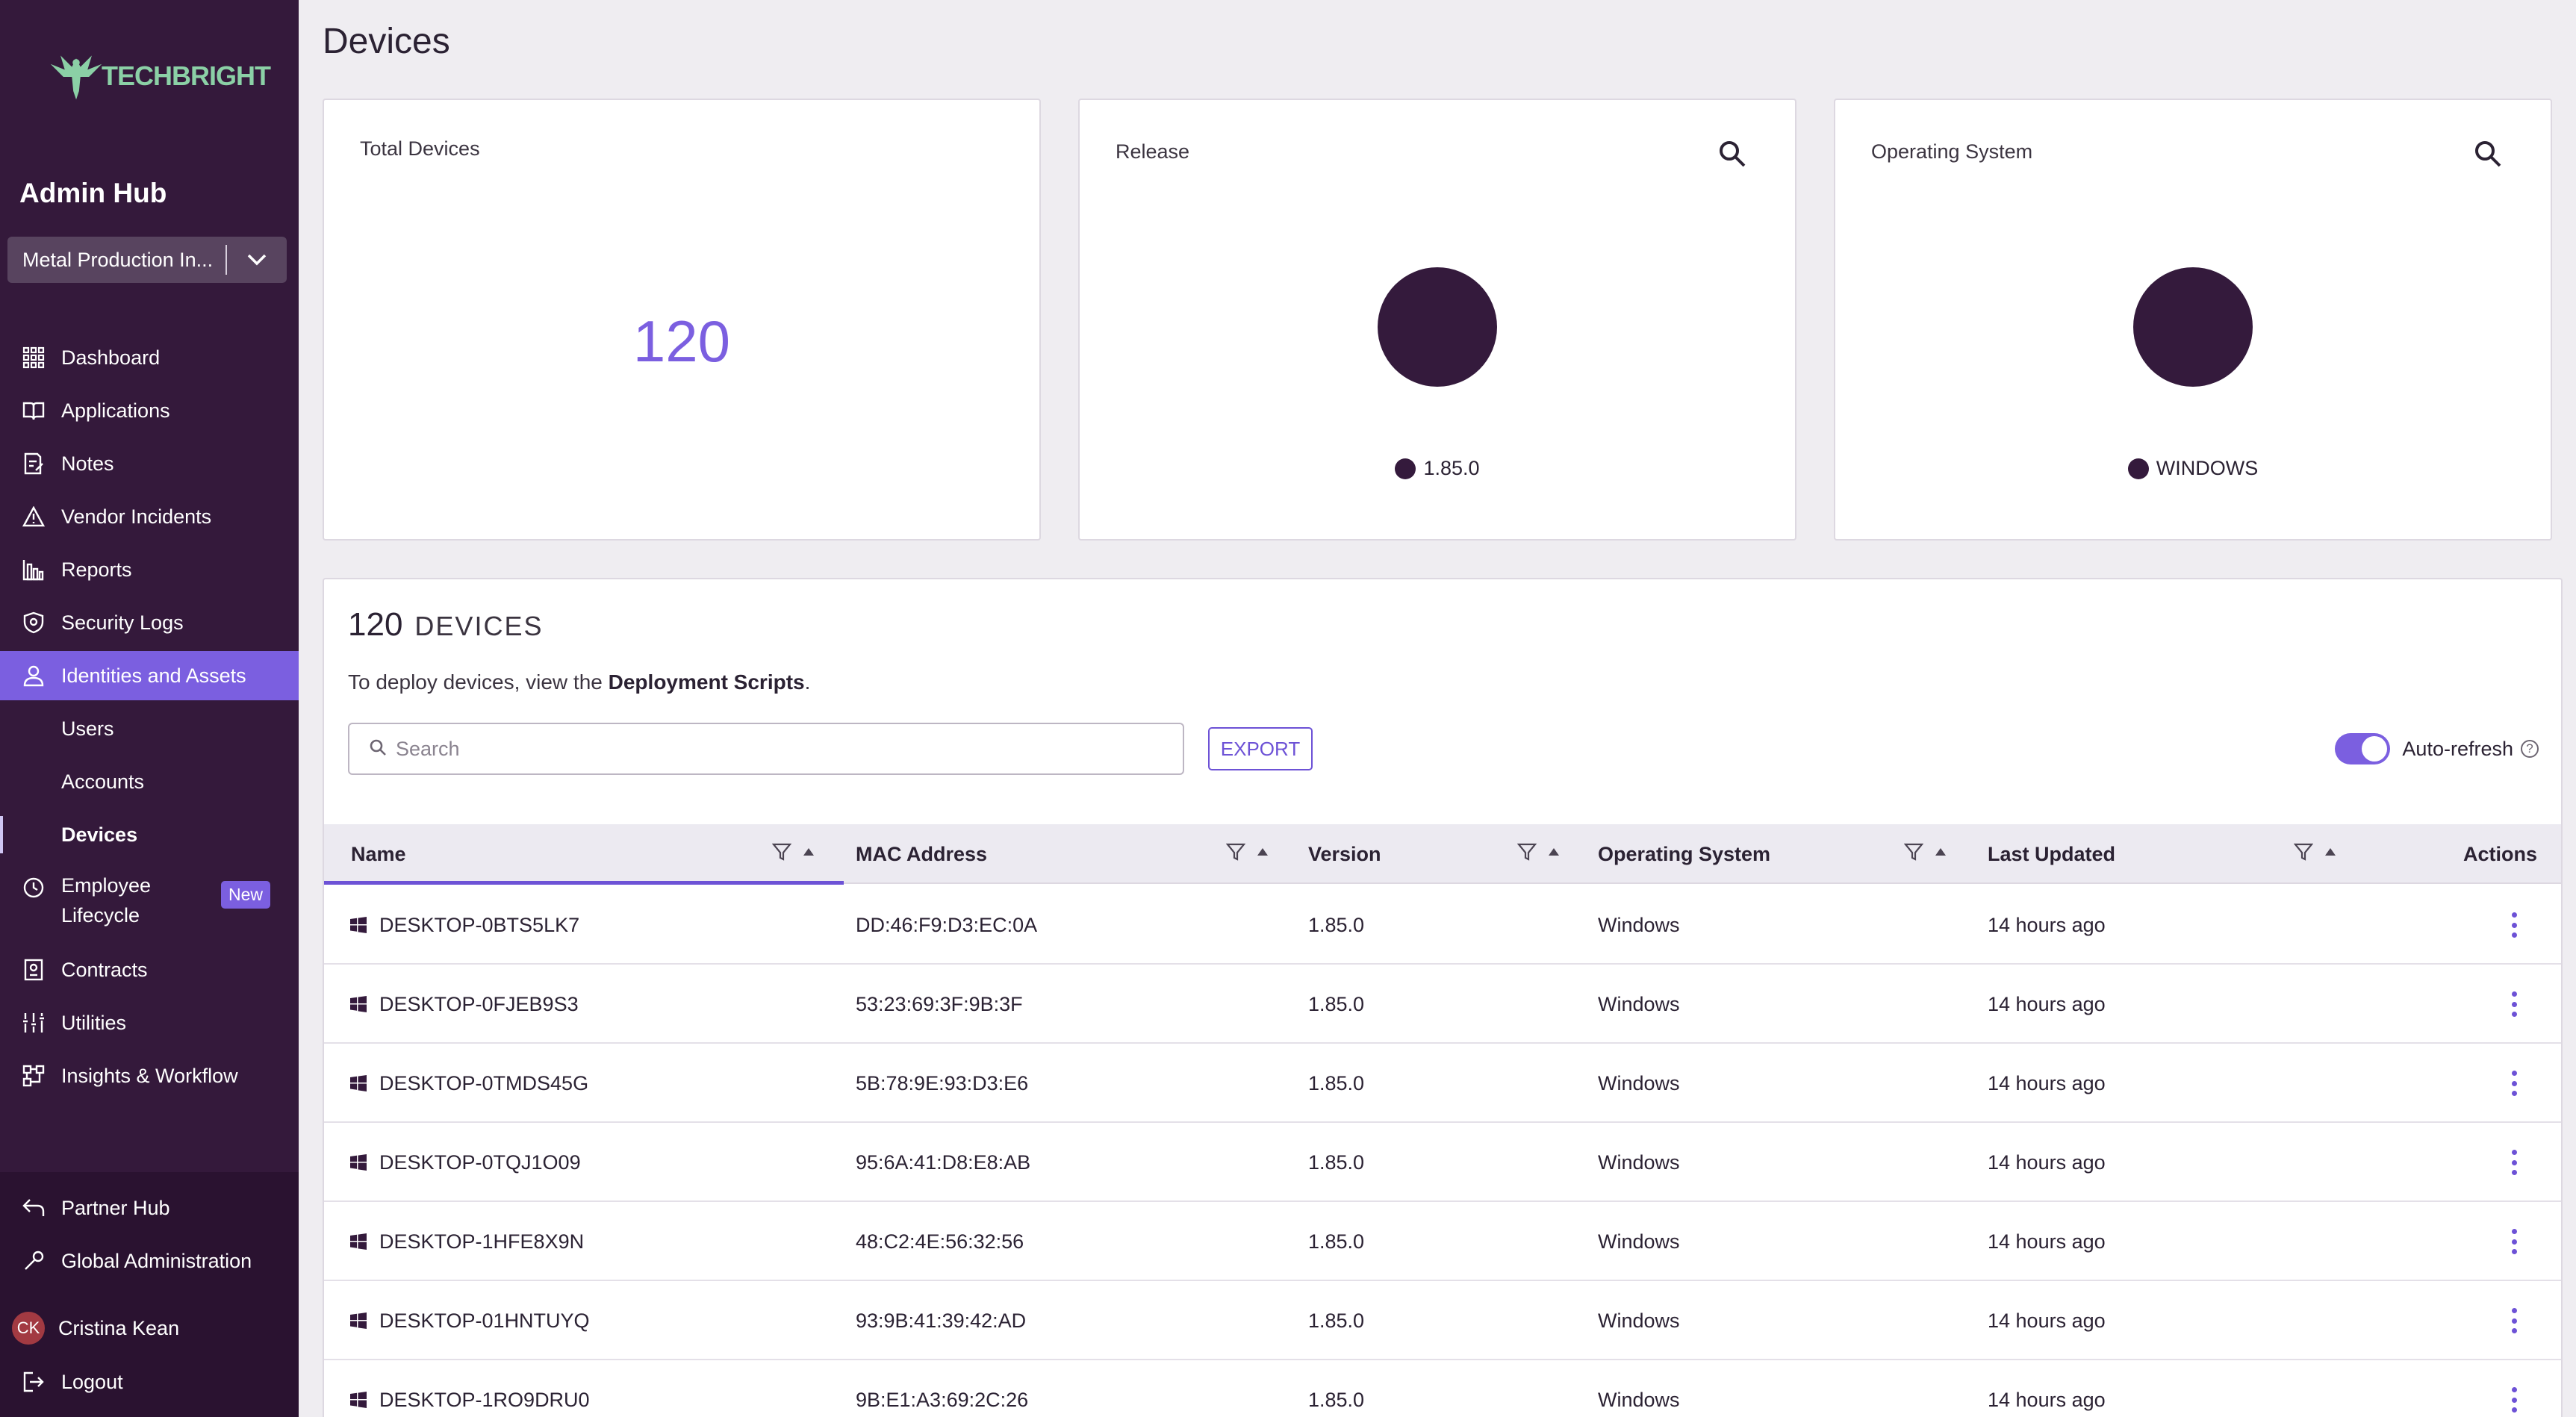 This screenshot has height=1417, width=2576. What do you see at coordinates (246, 895) in the screenshot?
I see `new-badge: New` at bounding box center [246, 895].